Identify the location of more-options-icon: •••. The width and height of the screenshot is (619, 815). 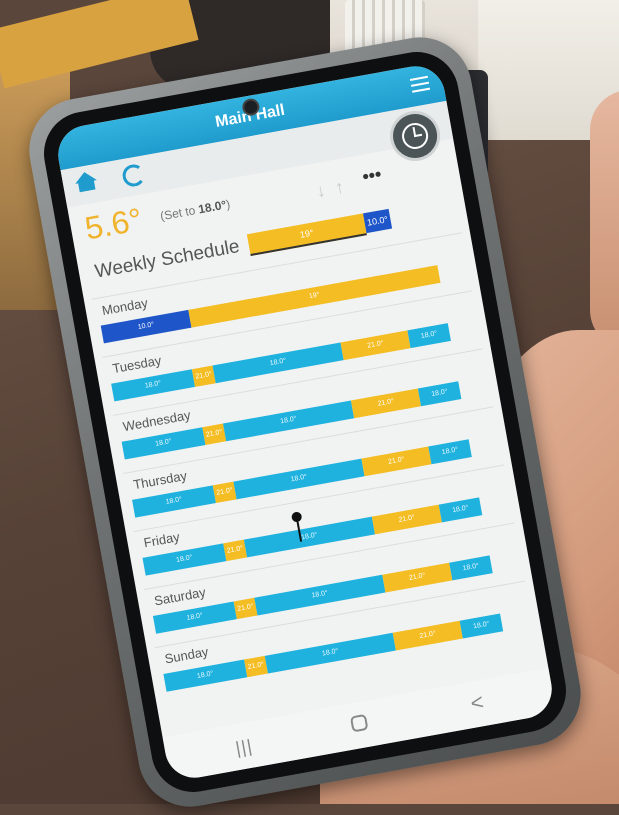
(372, 176).